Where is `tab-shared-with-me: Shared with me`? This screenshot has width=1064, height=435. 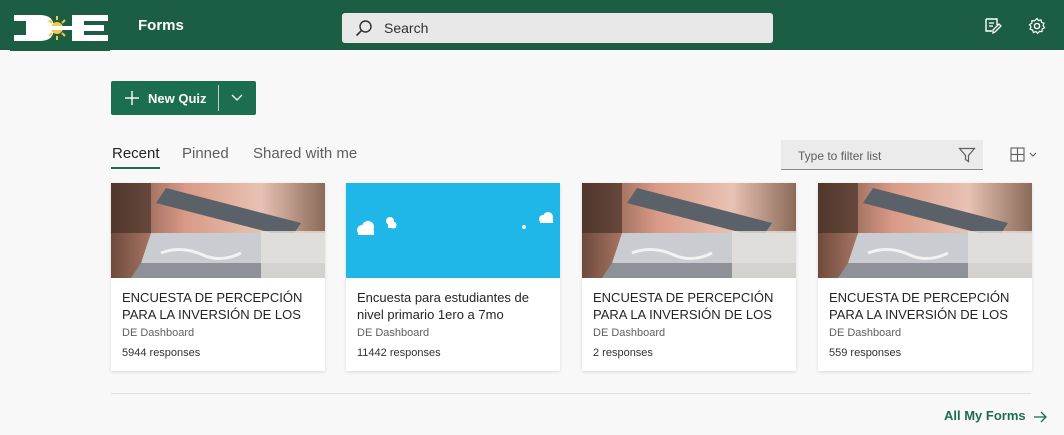 tab-shared-with-me: Shared with me is located at coordinates (305, 153).